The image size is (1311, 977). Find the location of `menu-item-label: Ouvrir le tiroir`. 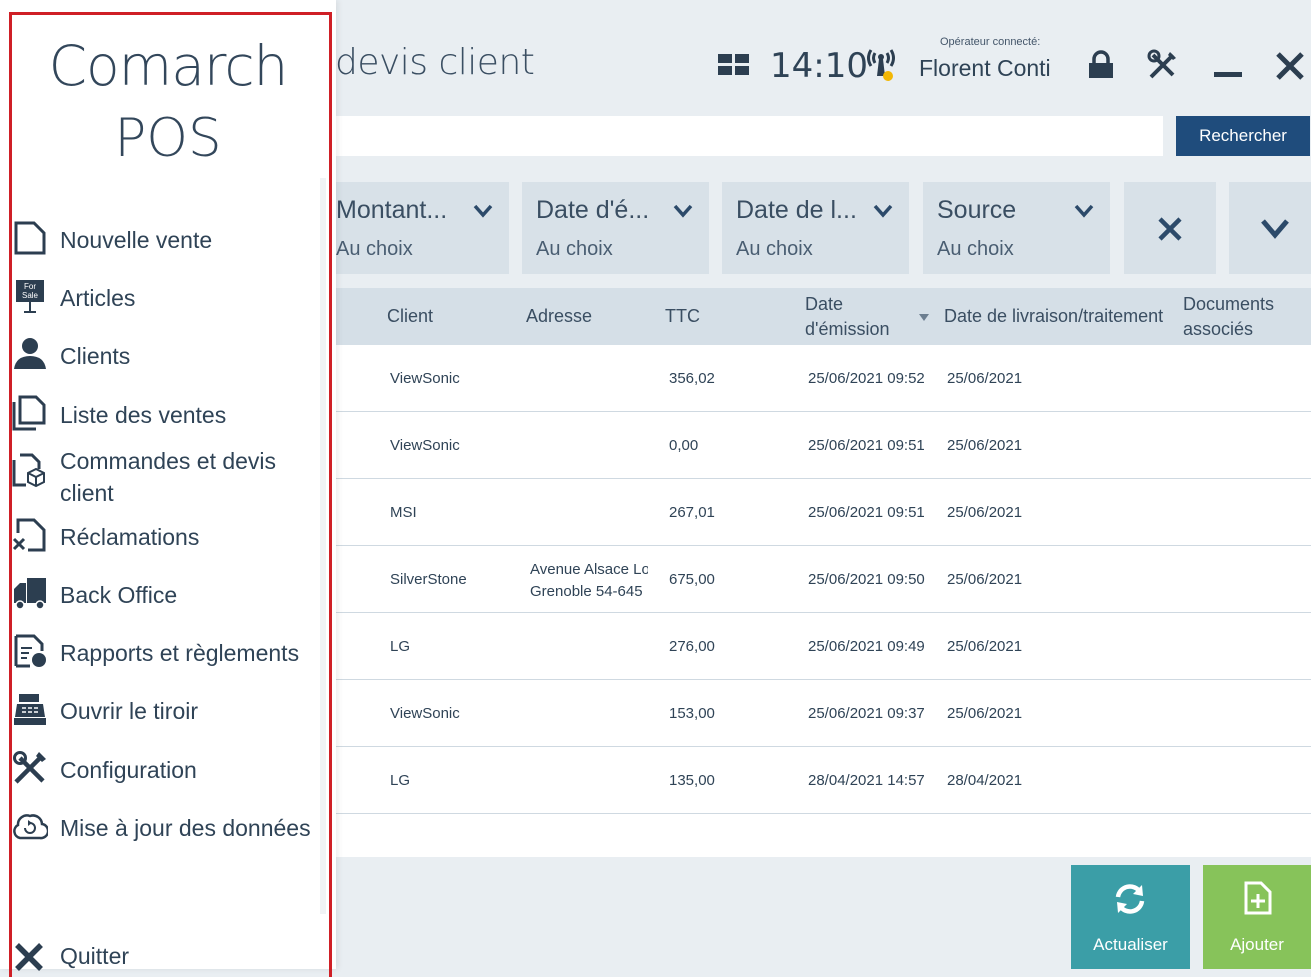

menu-item-label: Ouvrir le tiroir is located at coordinates (129, 711).